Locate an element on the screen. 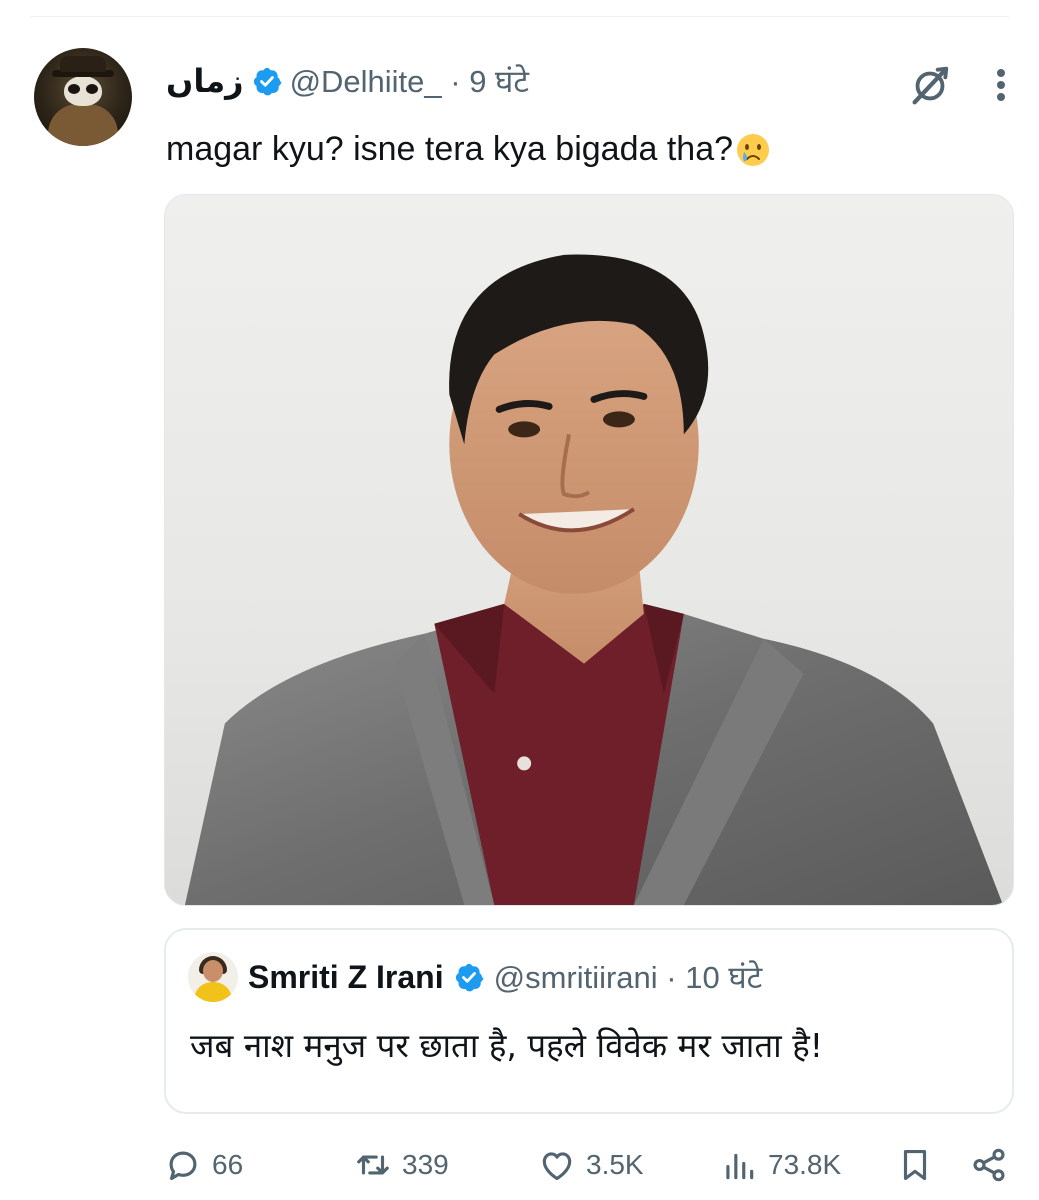 This screenshot has width=1039, height=1200. author-avatar is located at coordinates (83, 97).